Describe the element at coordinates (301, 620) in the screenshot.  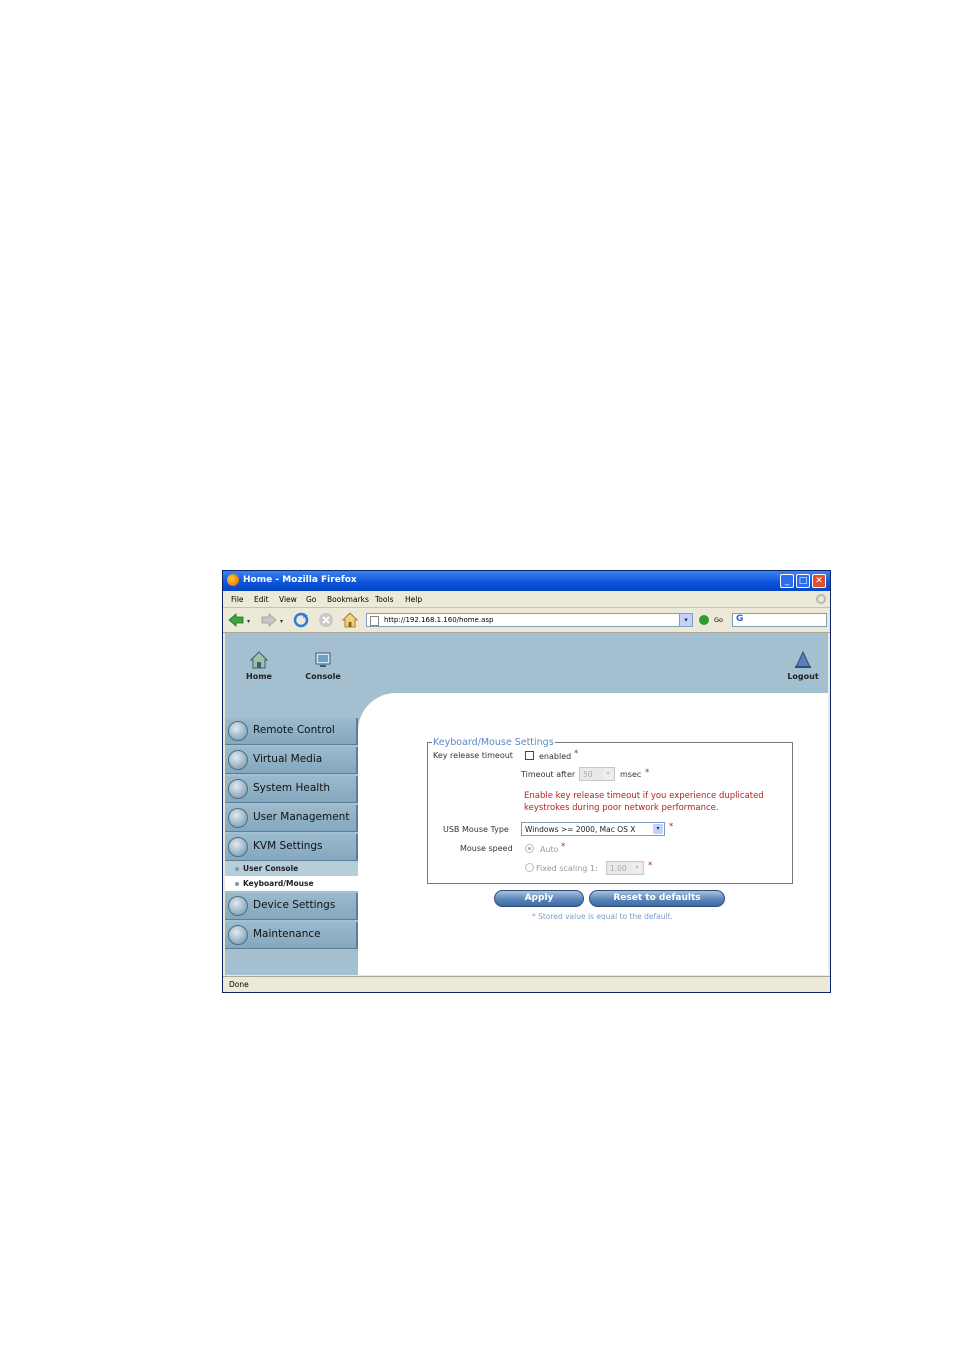
I see `reload-icon` at that location.